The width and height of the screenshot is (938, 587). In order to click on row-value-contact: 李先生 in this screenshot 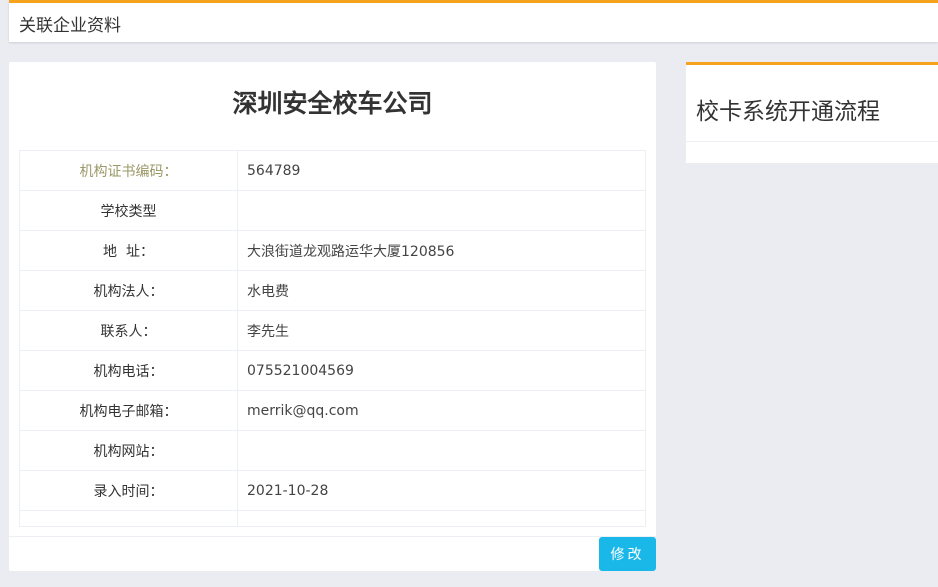, I will do `click(441, 330)`.